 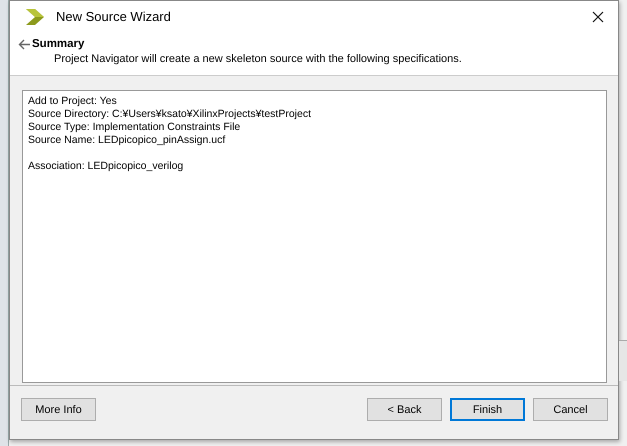 What do you see at coordinates (24, 44) in the screenshot?
I see `back-arrow-icon` at bounding box center [24, 44].